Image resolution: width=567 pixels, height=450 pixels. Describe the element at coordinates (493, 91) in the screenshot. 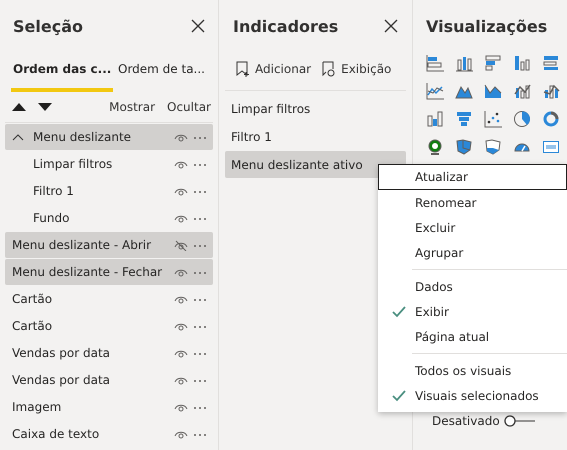

I see `area-chart-icon` at that location.